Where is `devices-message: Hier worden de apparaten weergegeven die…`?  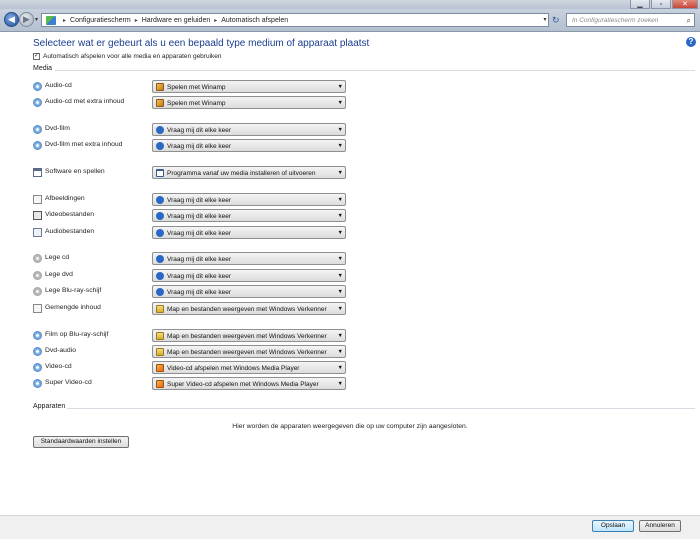 devices-message: Hier worden de apparaten weergegeven die… is located at coordinates (350, 426).